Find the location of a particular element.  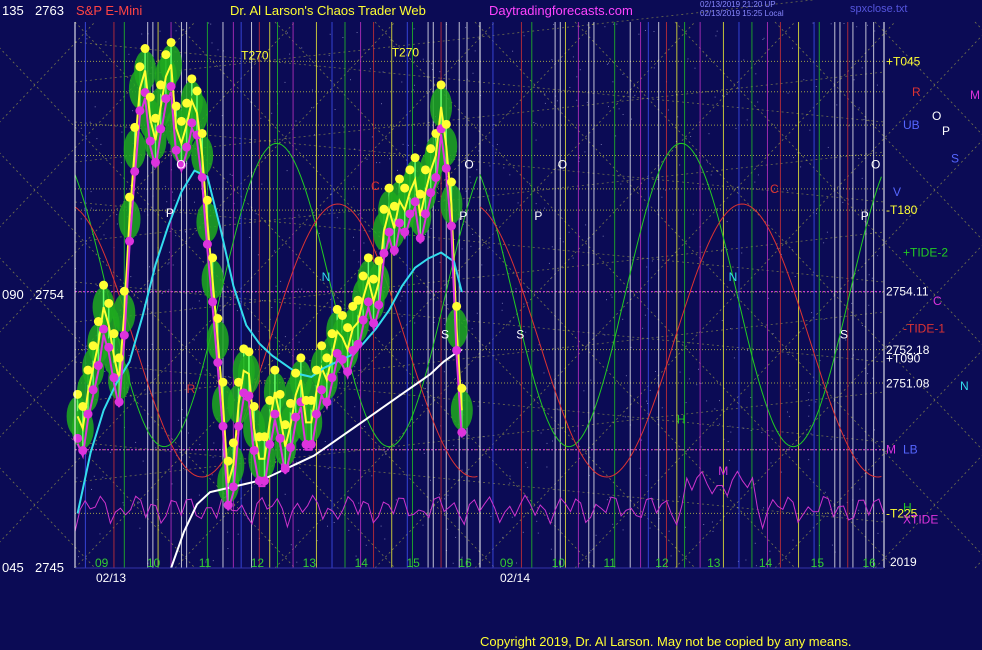

right-level-label: +T045 is located at coordinates (903, 61).